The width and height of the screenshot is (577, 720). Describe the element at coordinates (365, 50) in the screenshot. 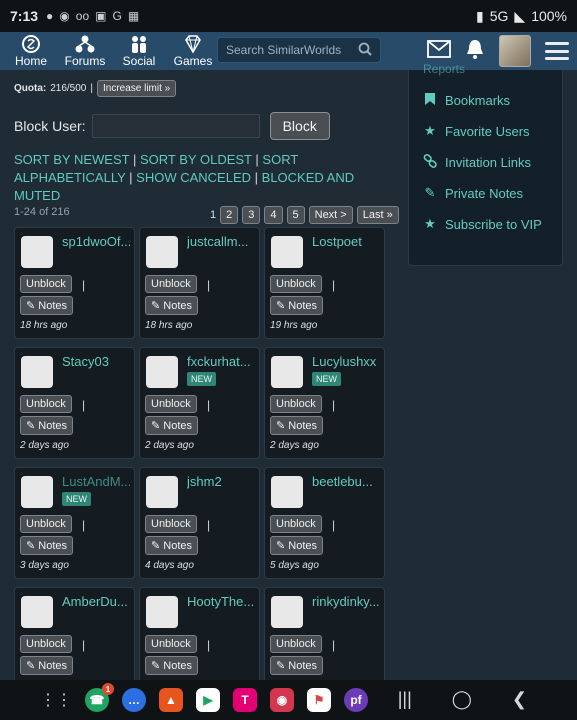

I see `search-icon` at that location.